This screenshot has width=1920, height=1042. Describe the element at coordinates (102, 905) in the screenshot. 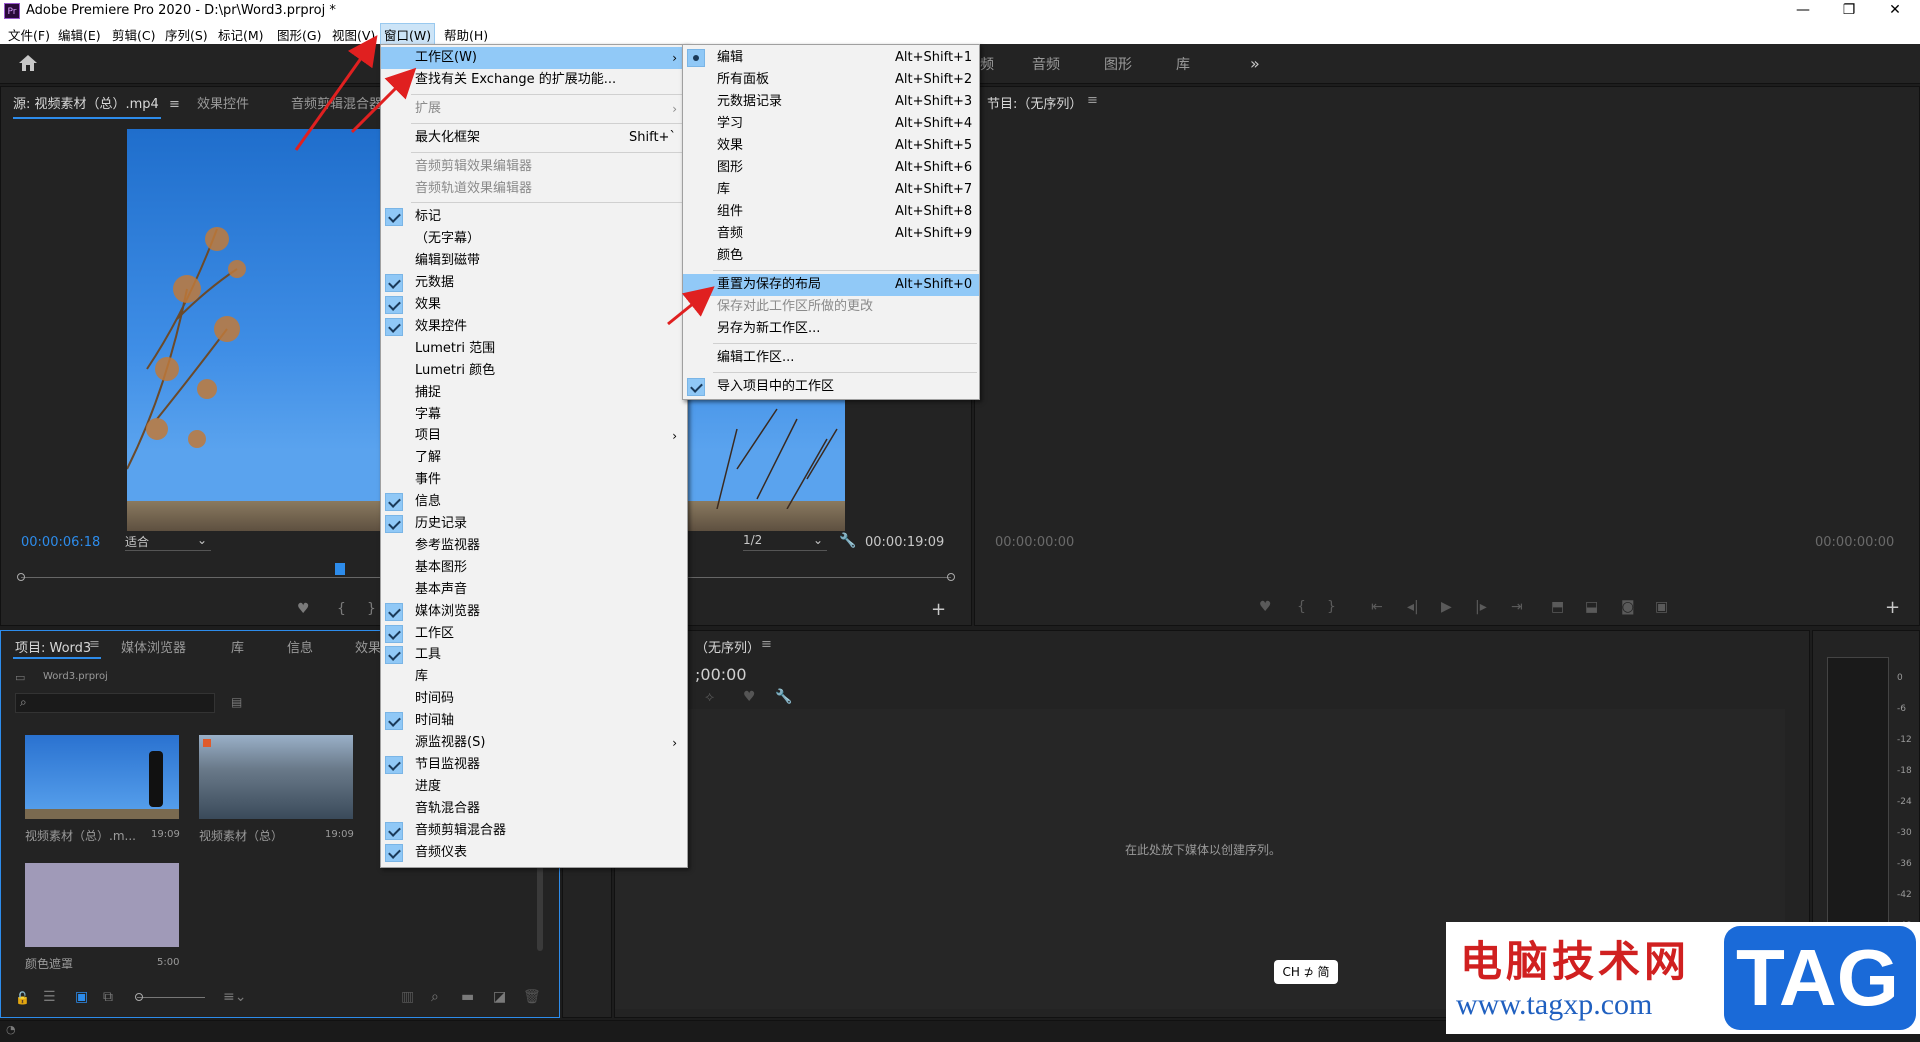

I see `thumbnail-color-matte` at that location.